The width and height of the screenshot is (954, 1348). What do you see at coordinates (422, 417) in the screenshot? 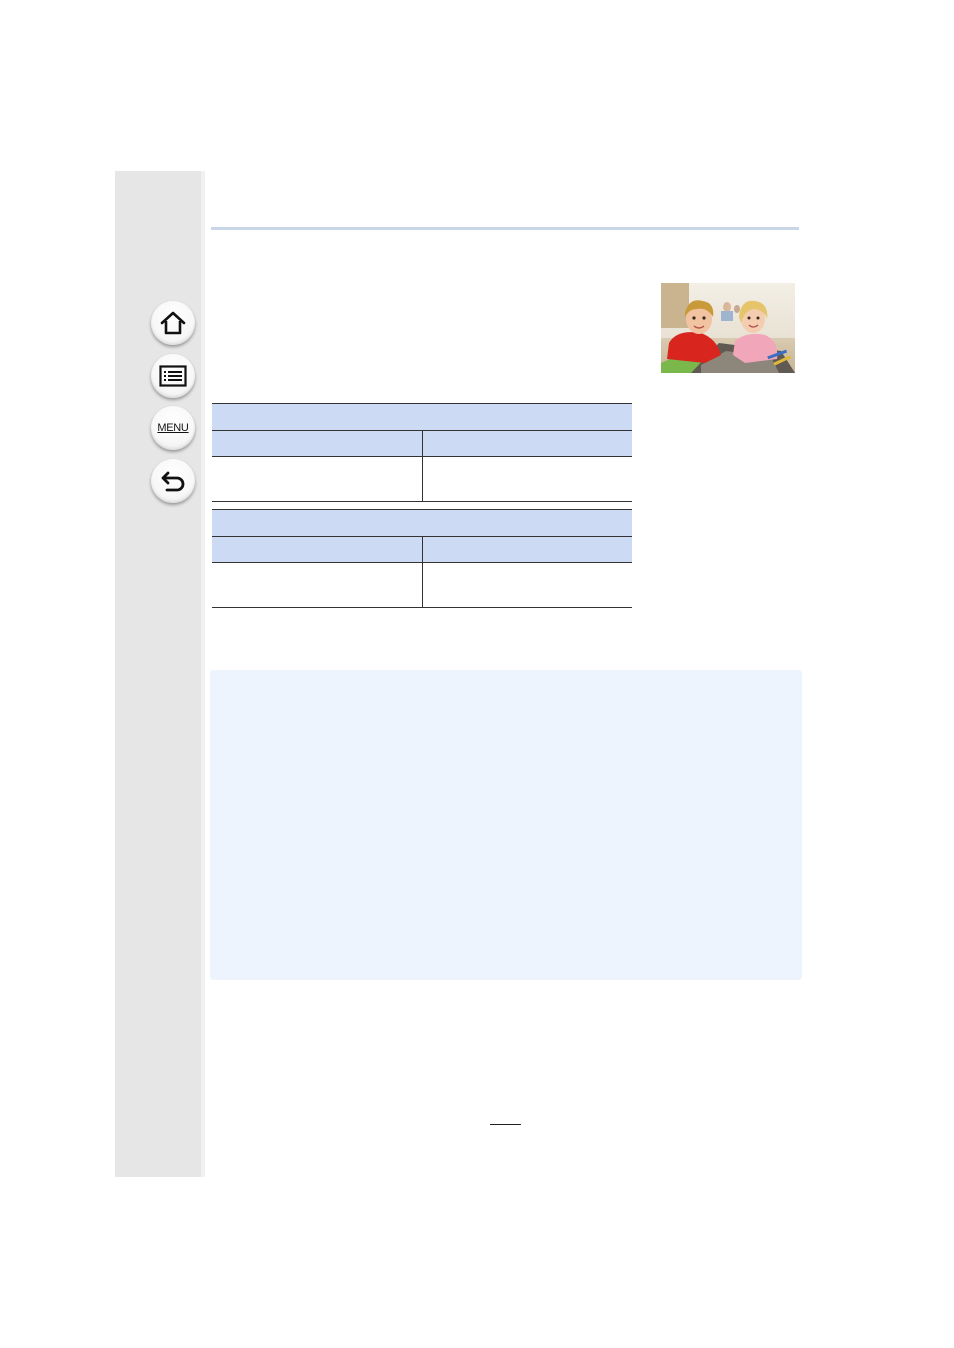
I see `table-1-header` at bounding box center [422, 417].